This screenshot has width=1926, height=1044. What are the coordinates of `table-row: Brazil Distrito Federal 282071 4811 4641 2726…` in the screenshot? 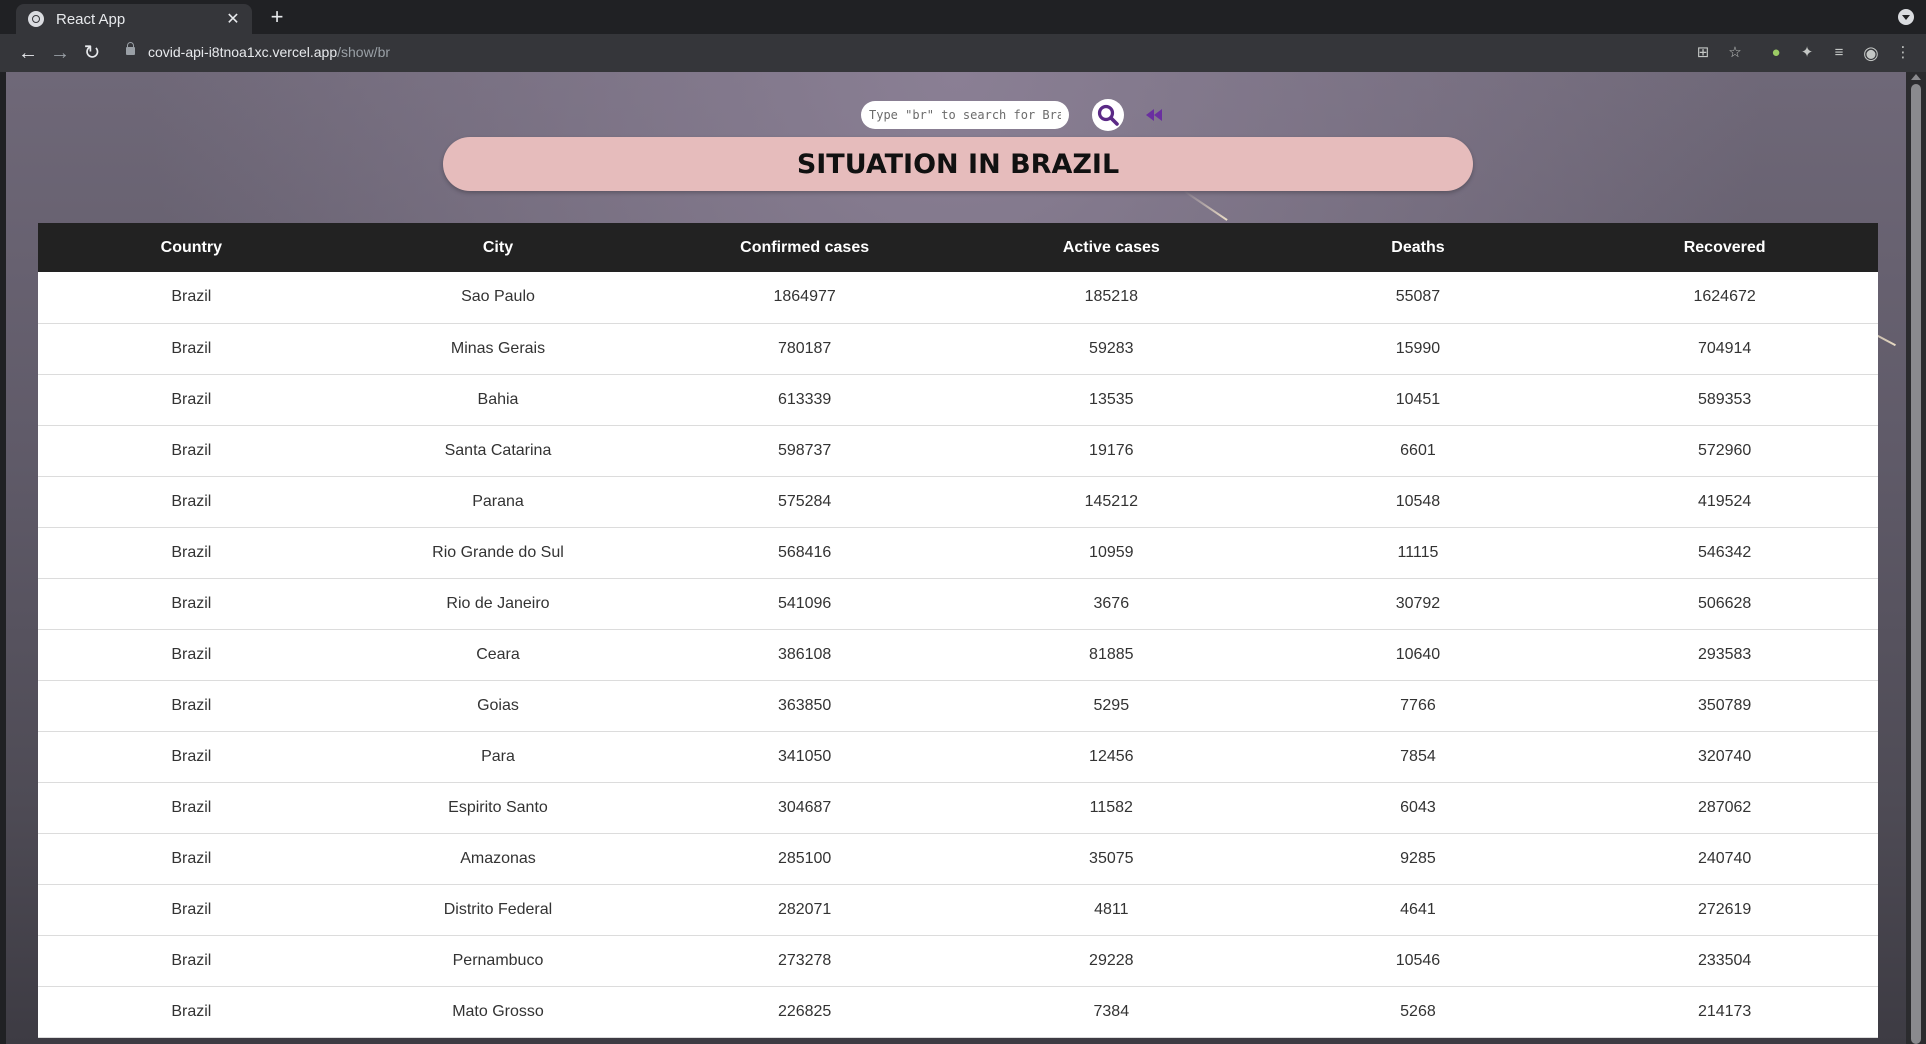 It's located at (958, 909).